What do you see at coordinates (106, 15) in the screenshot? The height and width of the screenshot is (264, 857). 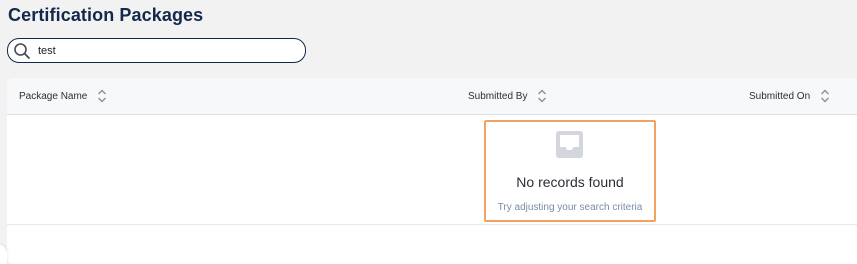 I see `page-title: Certification Packages` at bounding box center [106, 15].